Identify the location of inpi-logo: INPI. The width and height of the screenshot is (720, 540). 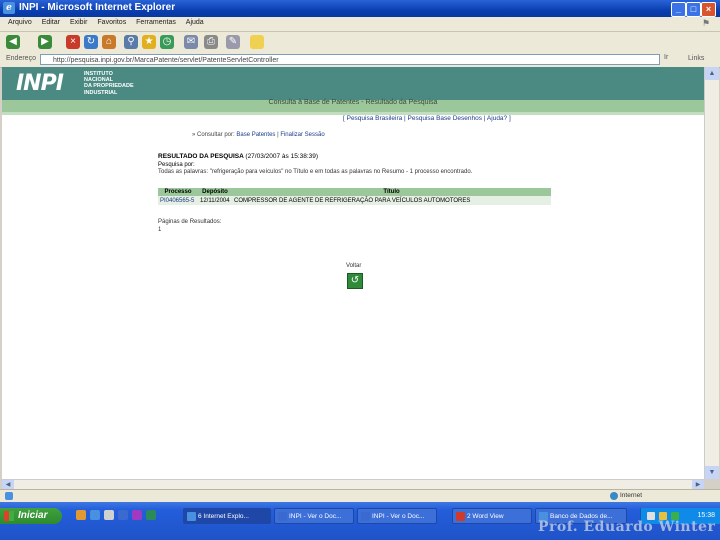
(40, 83).